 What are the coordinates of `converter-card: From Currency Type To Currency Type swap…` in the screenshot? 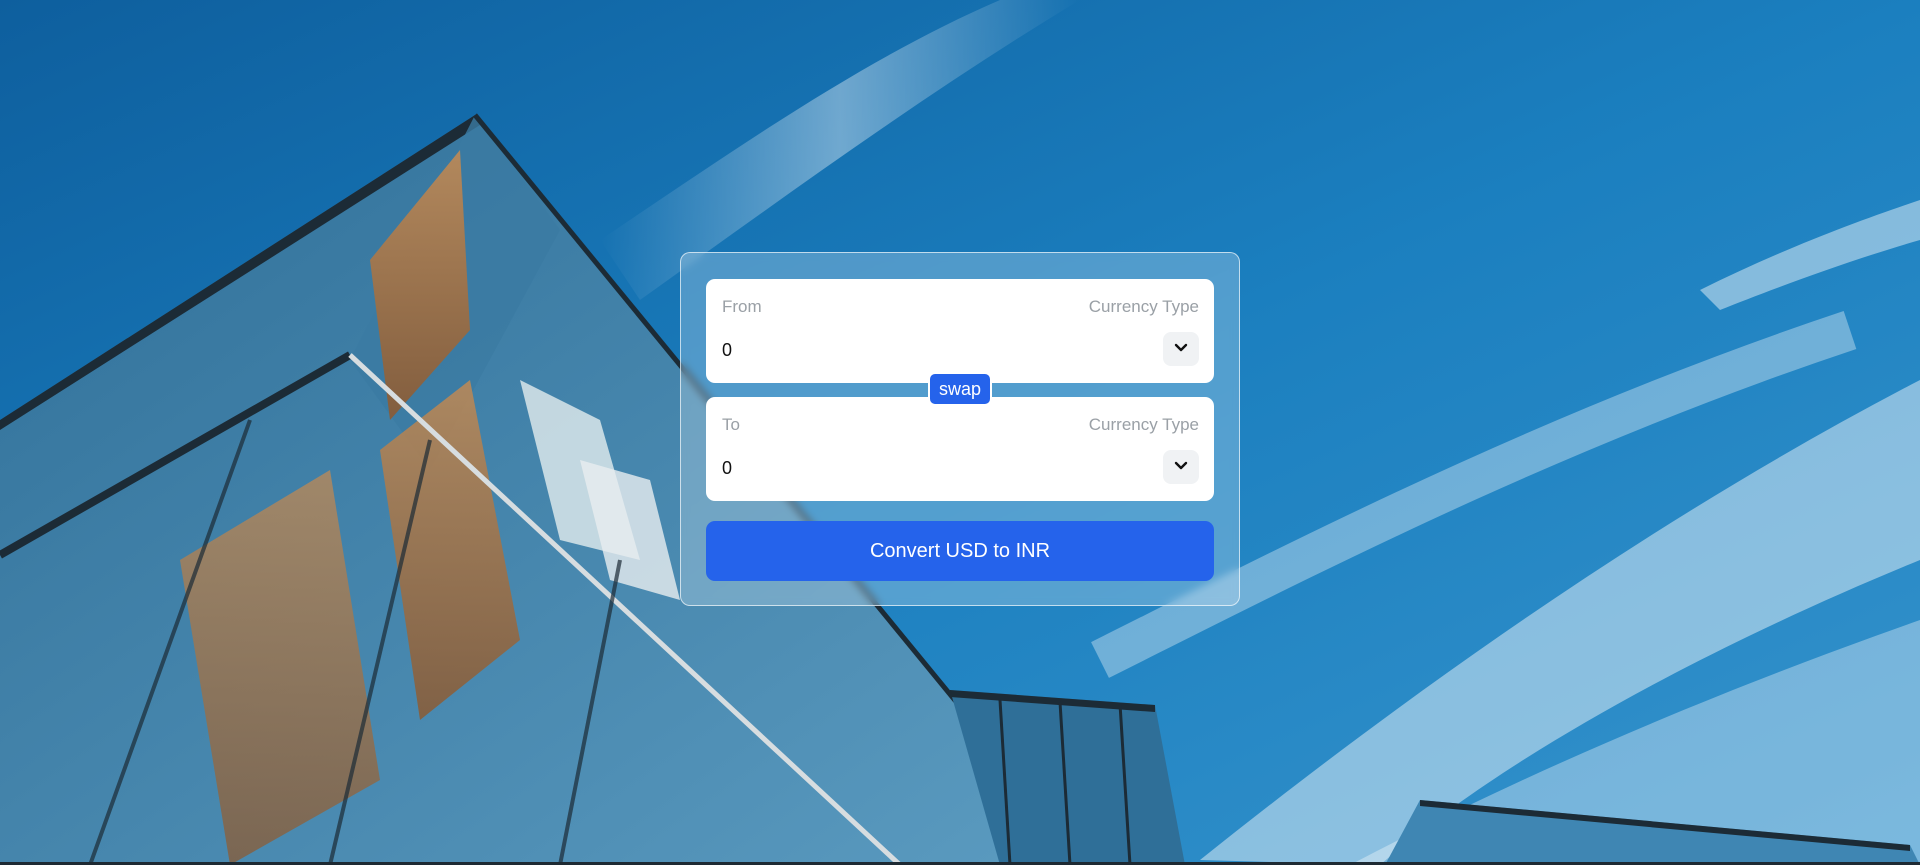 It's located at (960, 429).